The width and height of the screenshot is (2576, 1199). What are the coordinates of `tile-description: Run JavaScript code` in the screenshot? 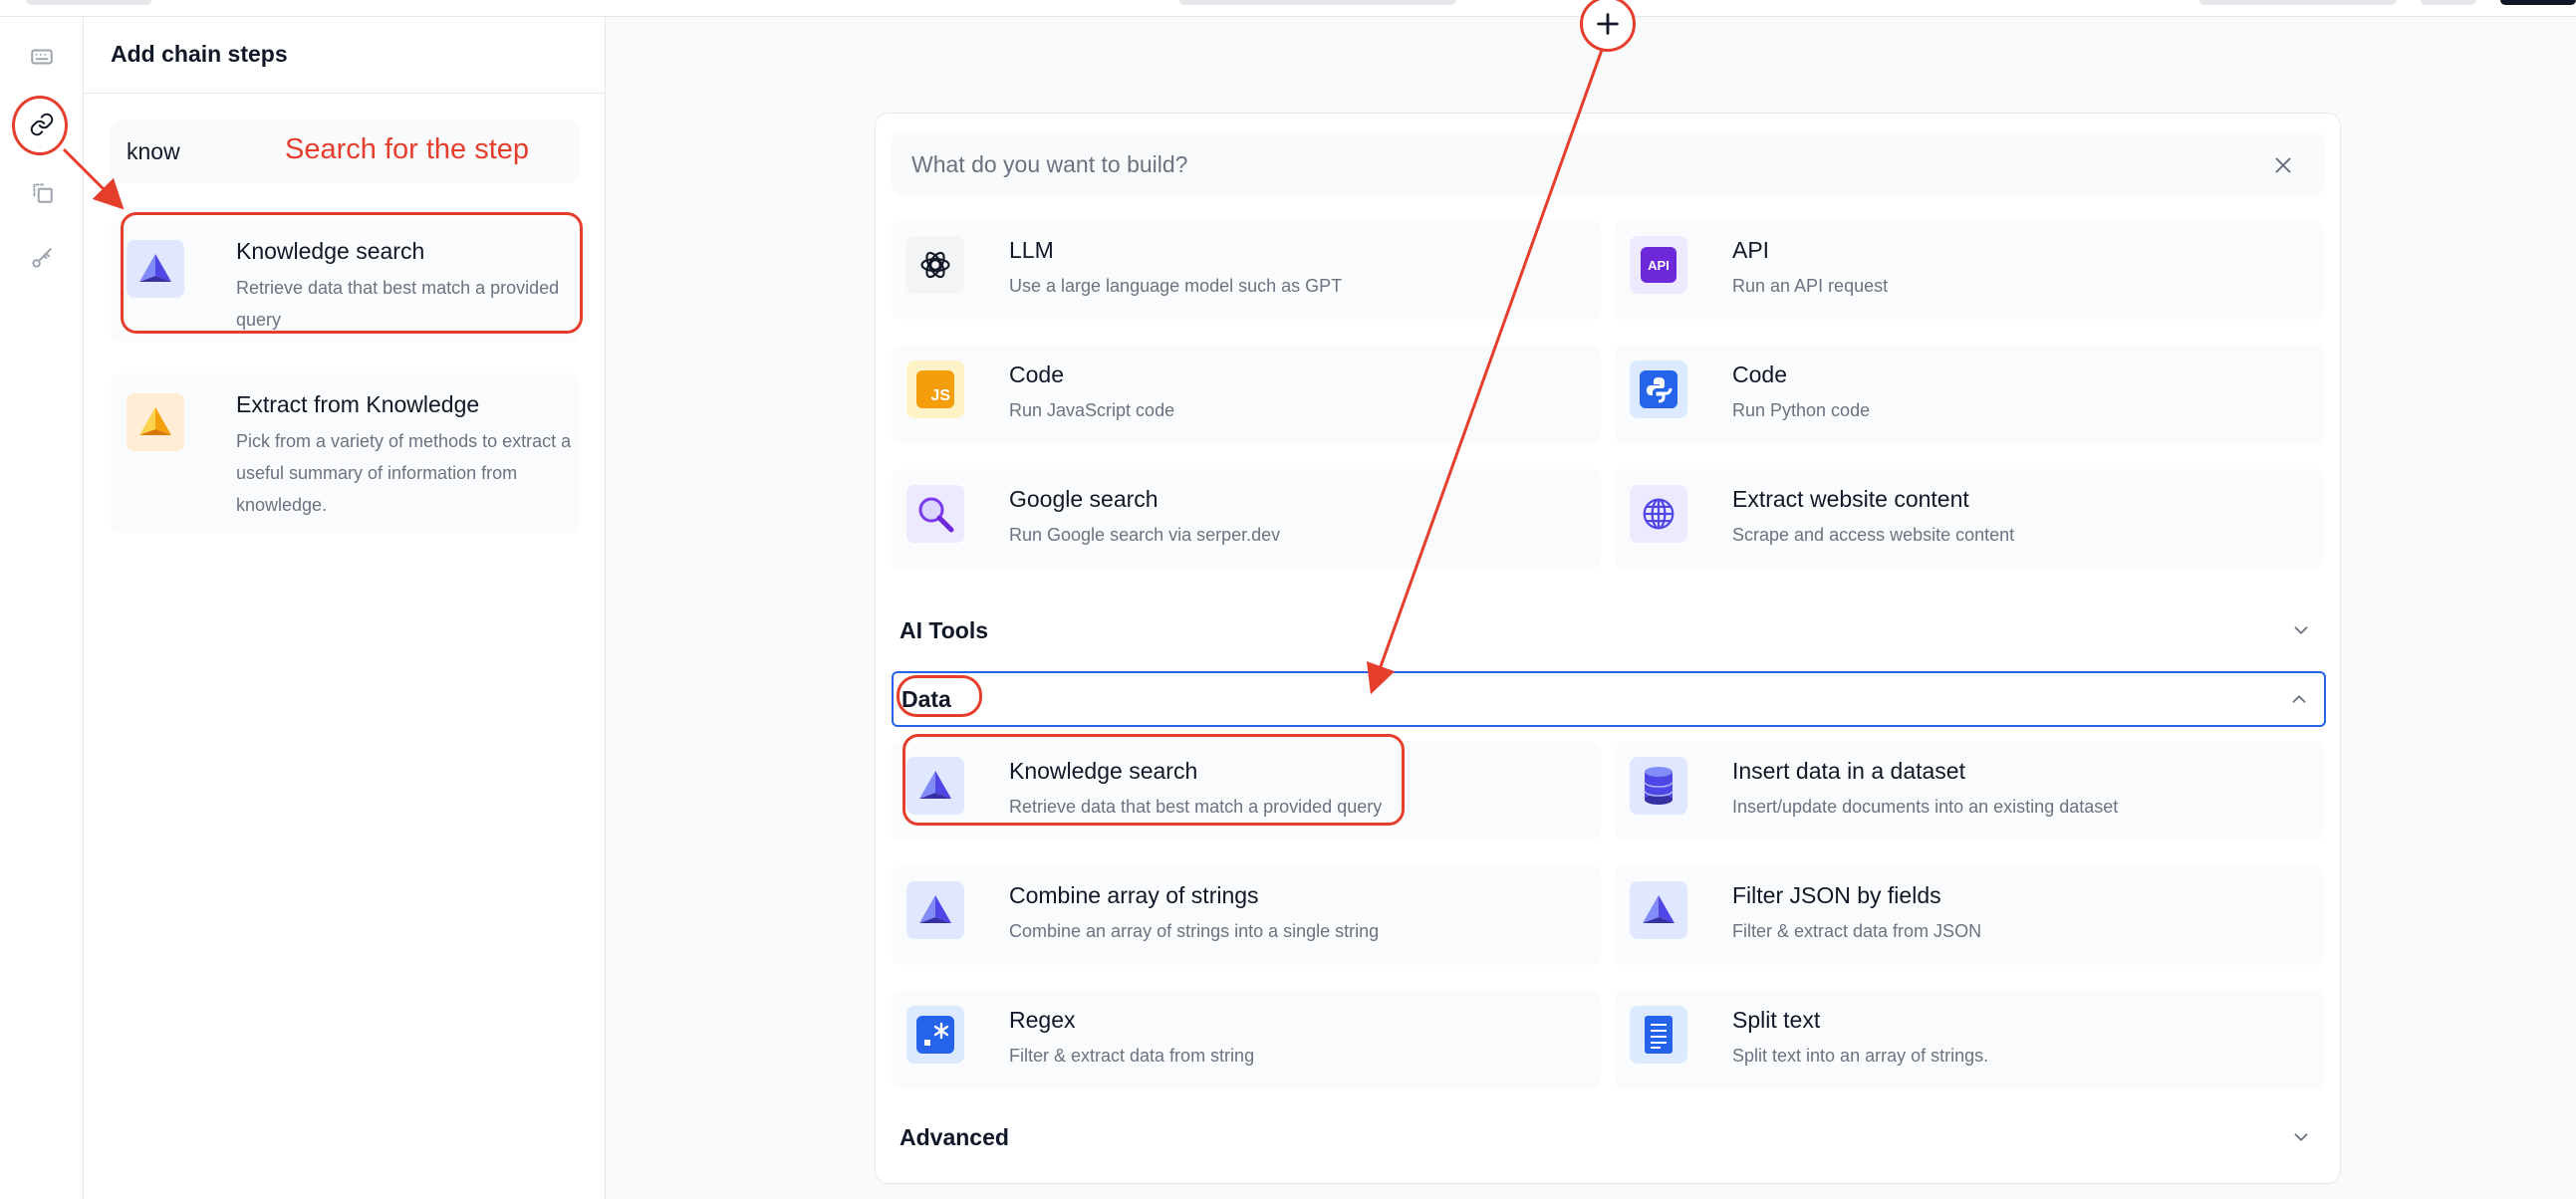 It's located at (1092, 410).